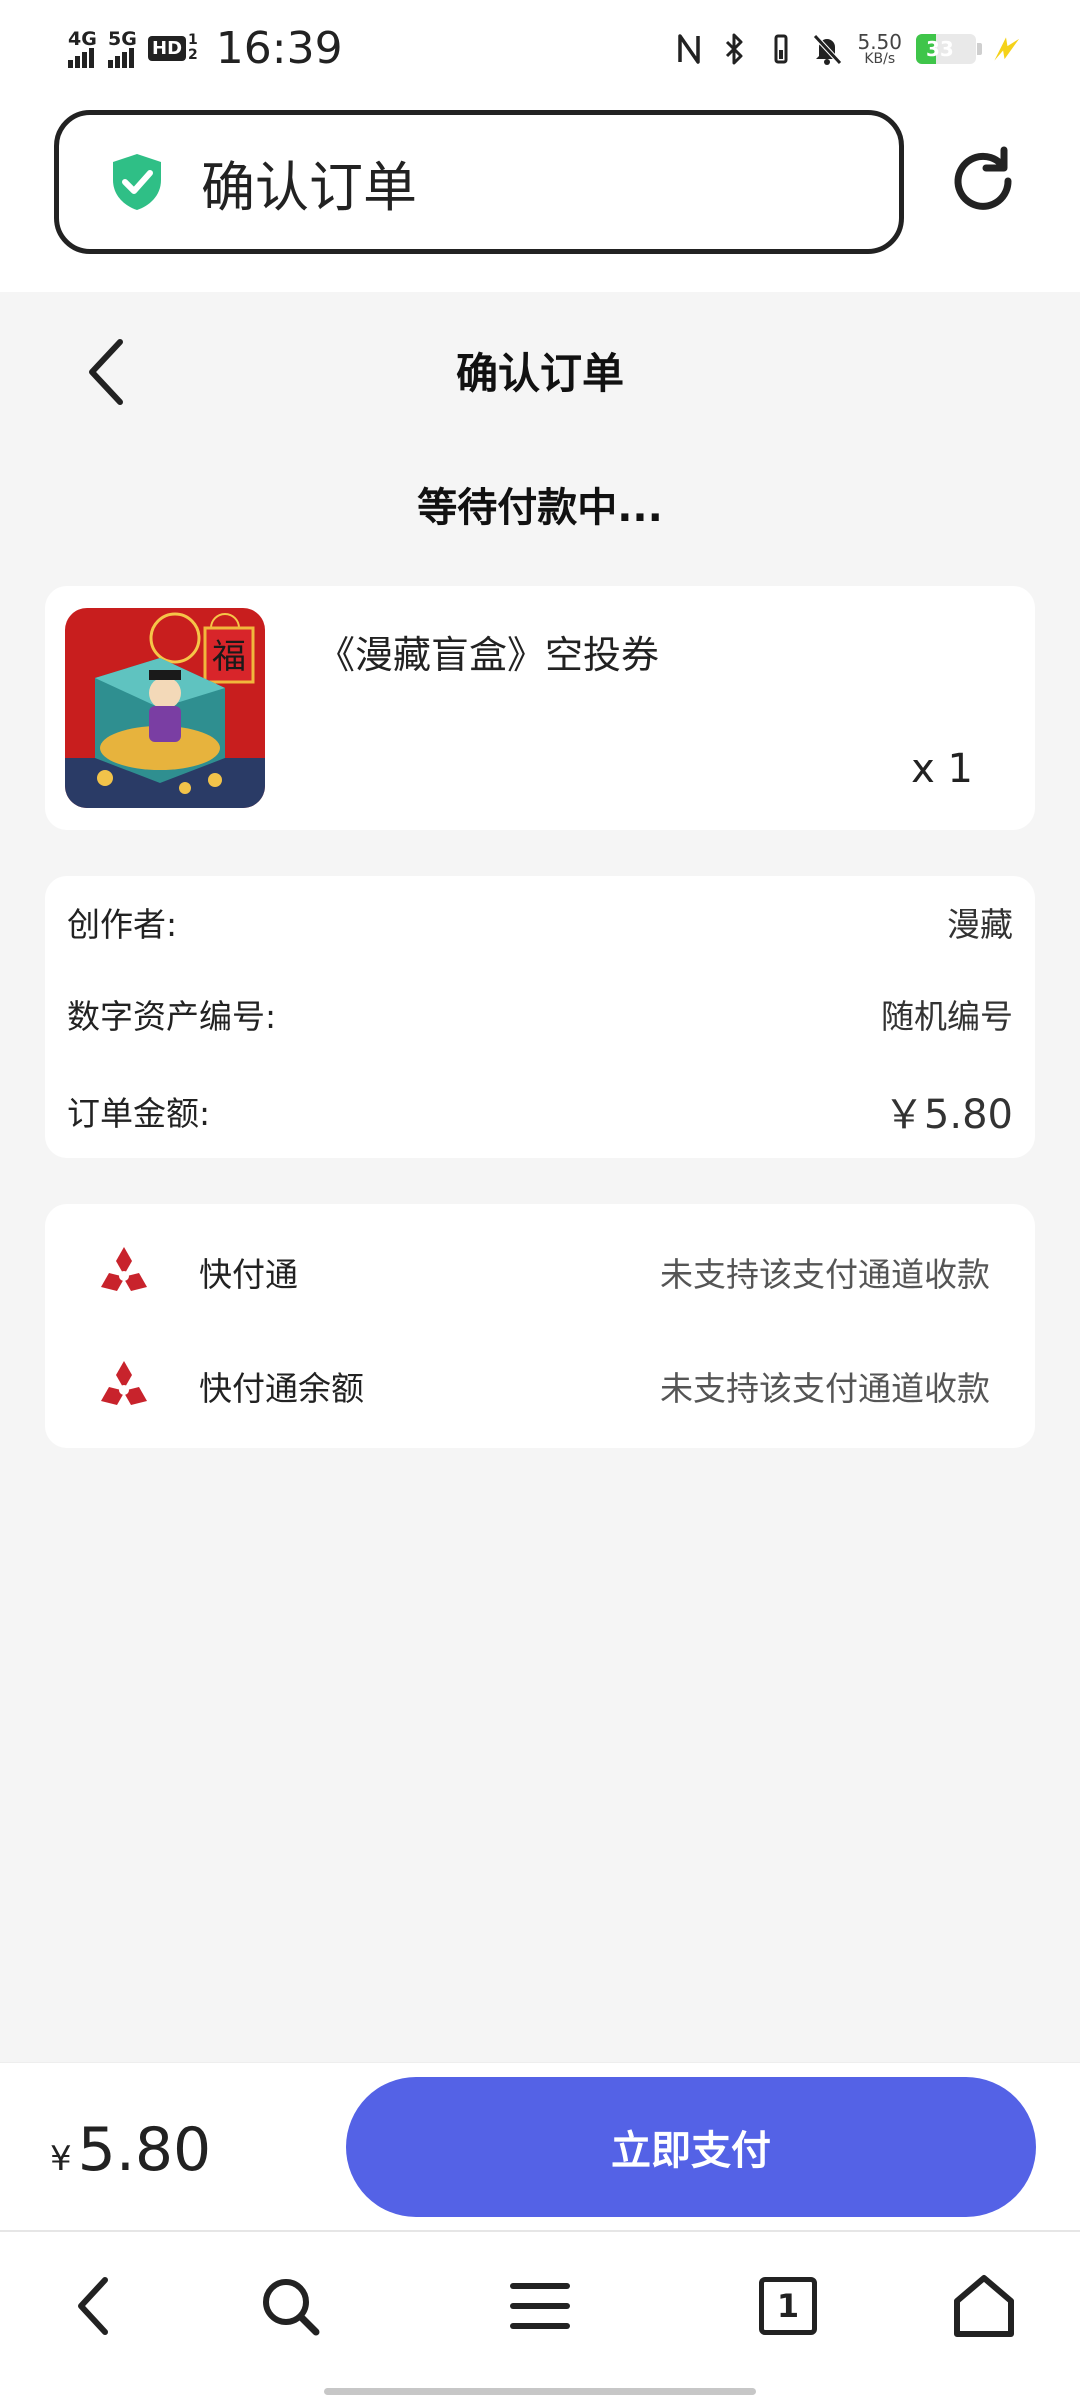 The width and height of the screenshot is (1080, 2400). I want to click on vibrate-icon, so click(781, 49).